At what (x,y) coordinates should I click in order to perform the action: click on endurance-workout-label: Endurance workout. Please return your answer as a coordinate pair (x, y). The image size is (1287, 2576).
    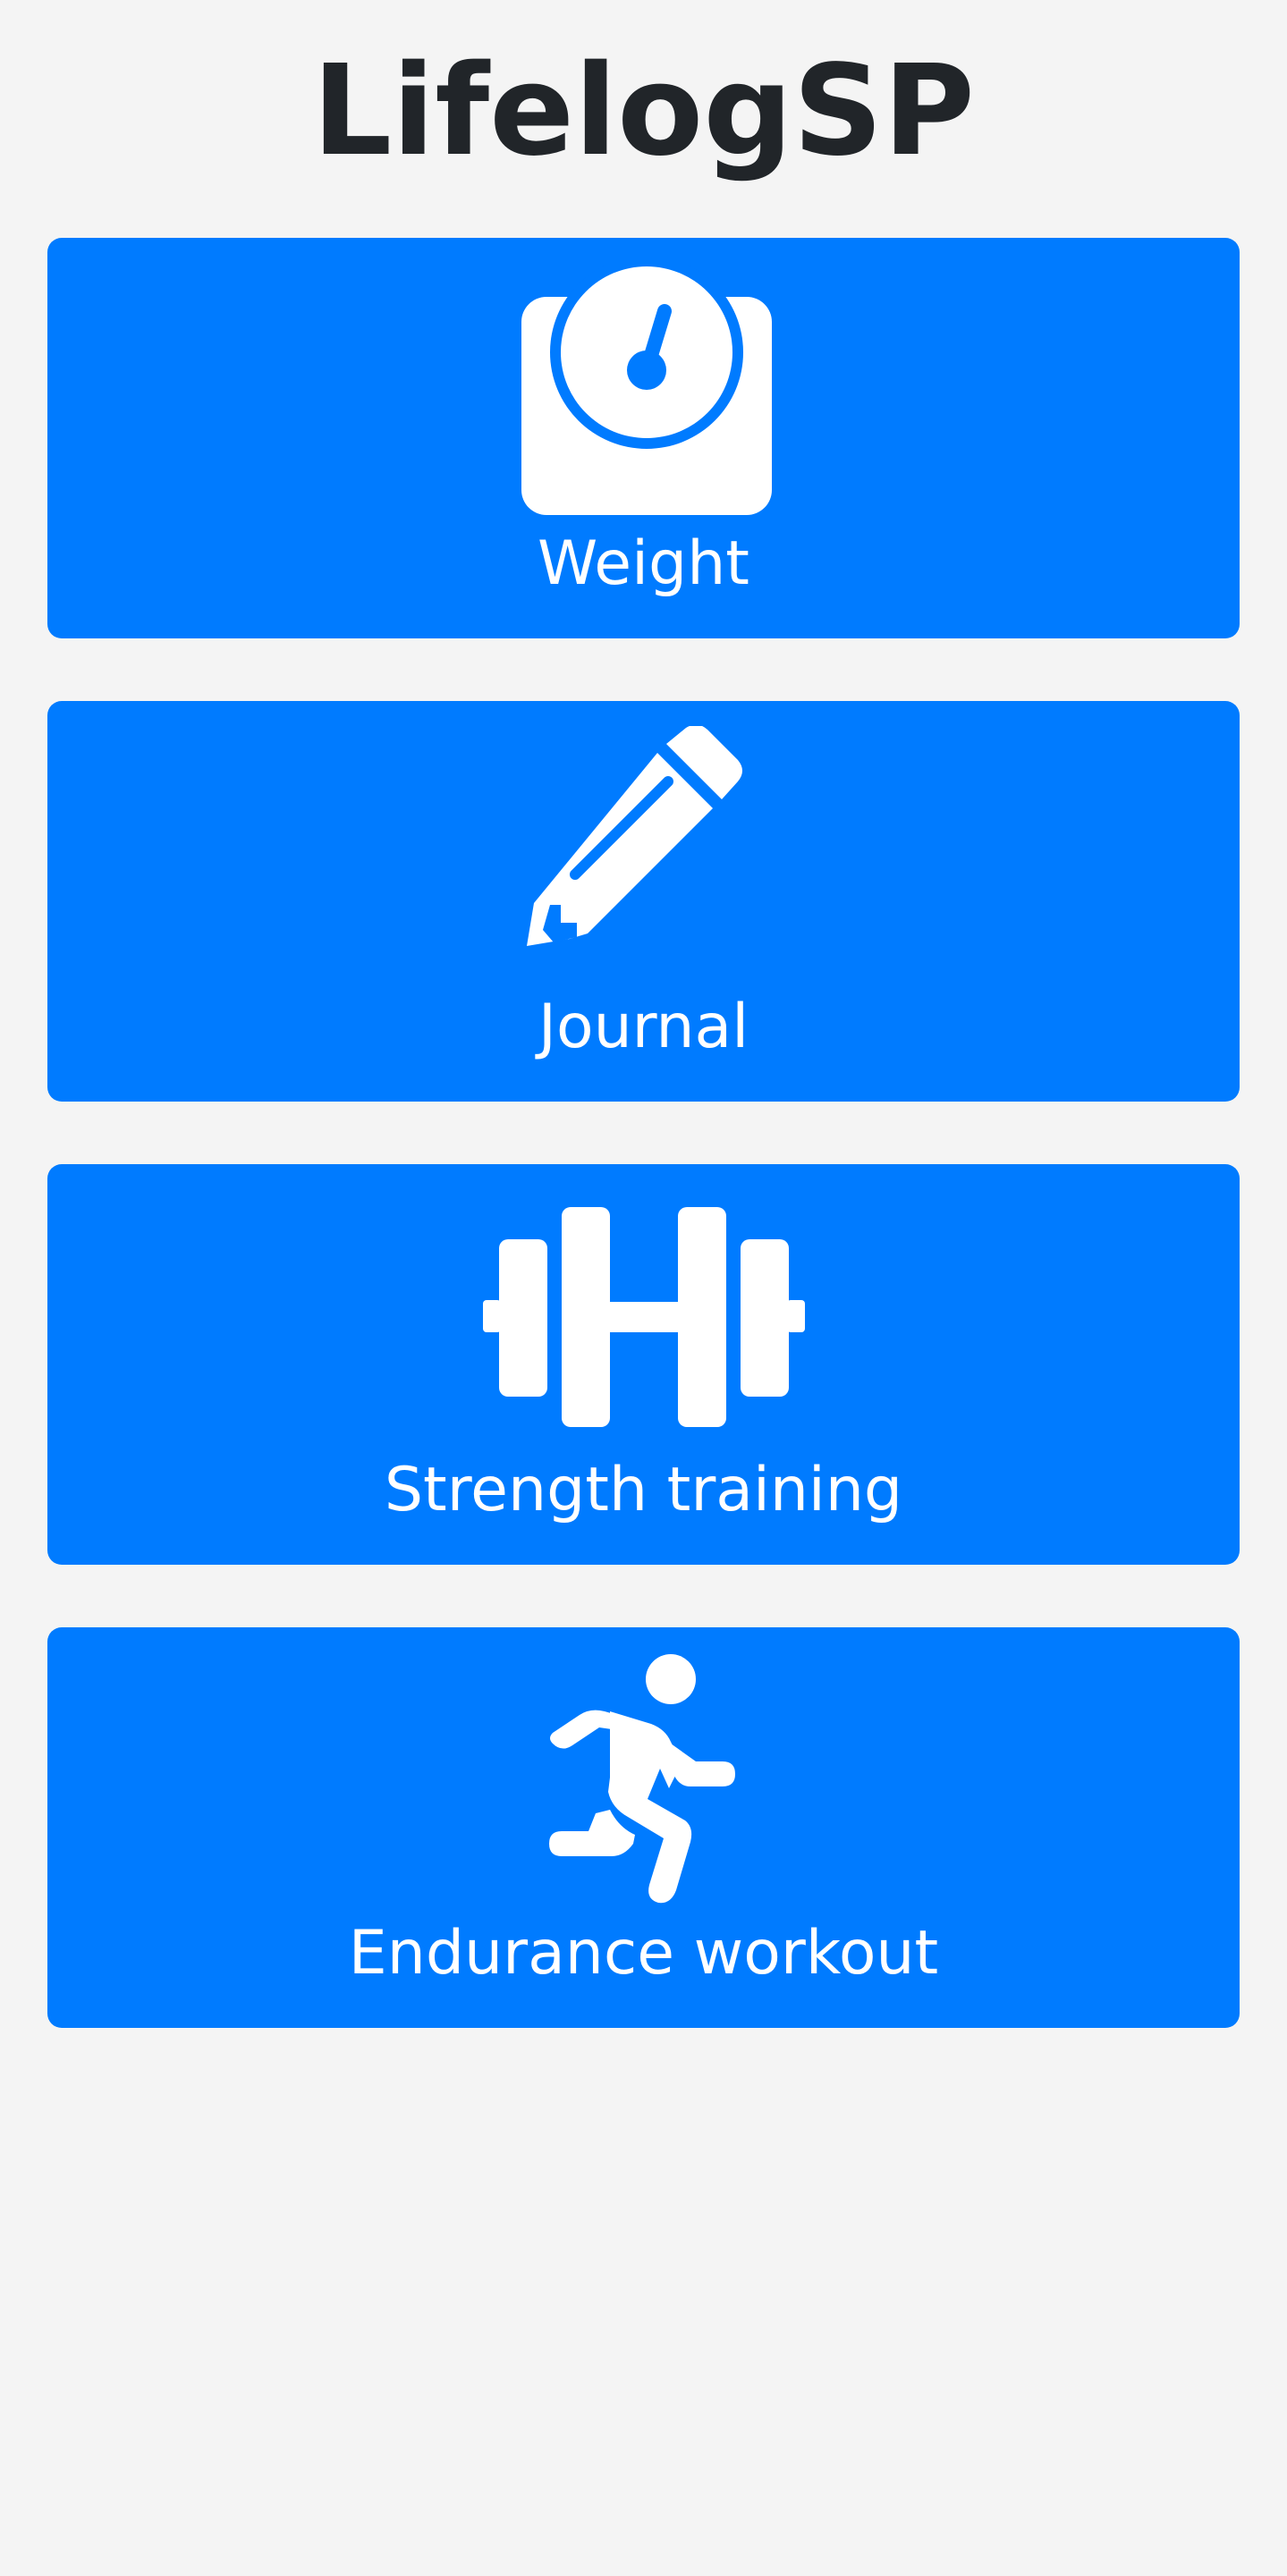
    Looking at the image, I should click on (643, 1953).